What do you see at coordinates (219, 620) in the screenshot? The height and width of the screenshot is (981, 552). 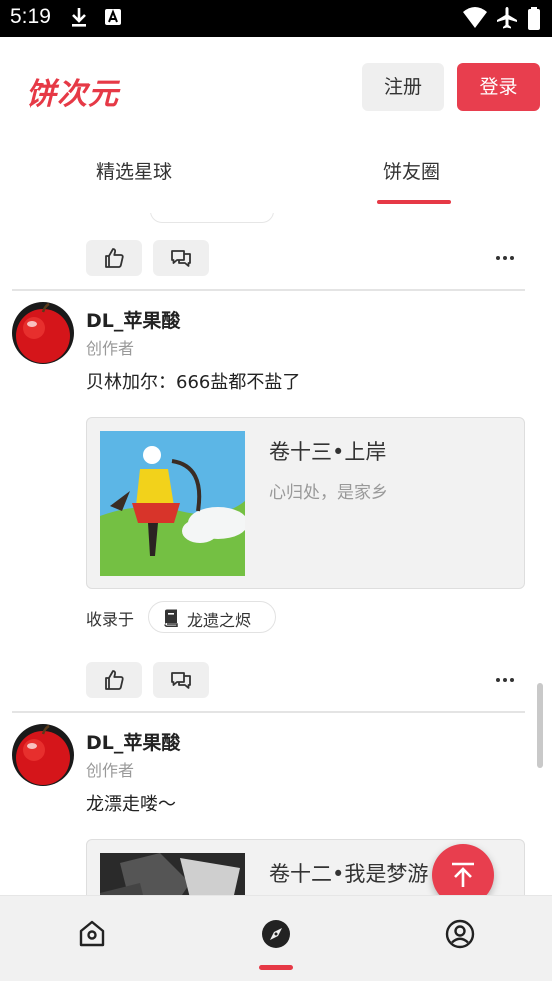 I see `collection-name: 龙遗之烬` at bounding box center [219, 620].